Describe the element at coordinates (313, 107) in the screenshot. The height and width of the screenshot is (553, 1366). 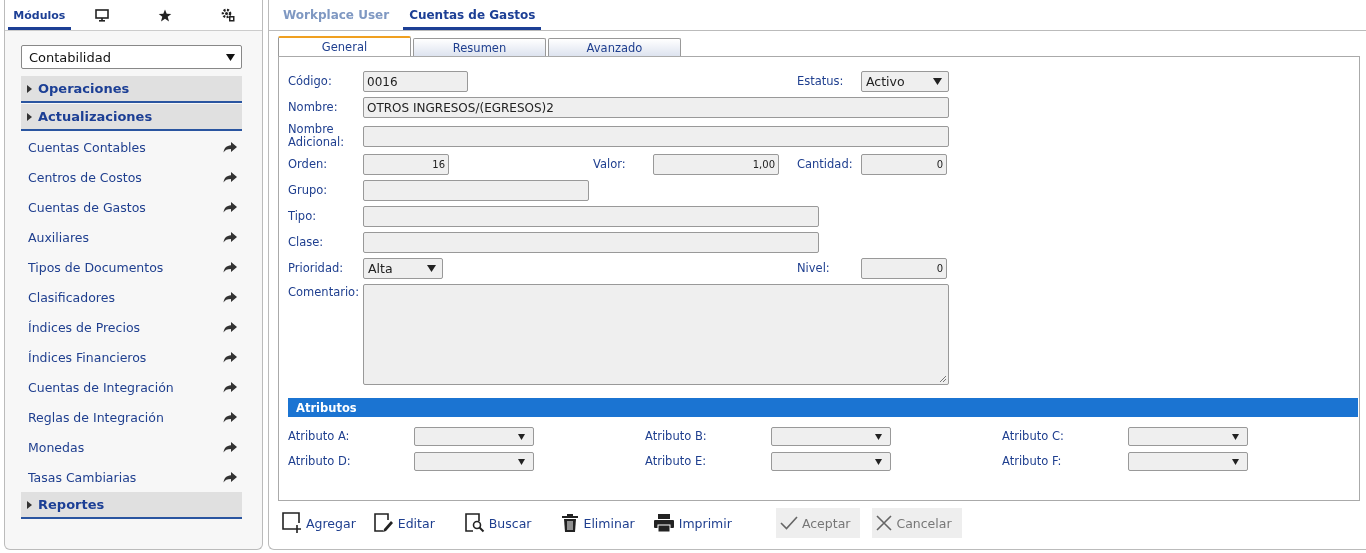
I see `field-label: Nombre:` at that location.